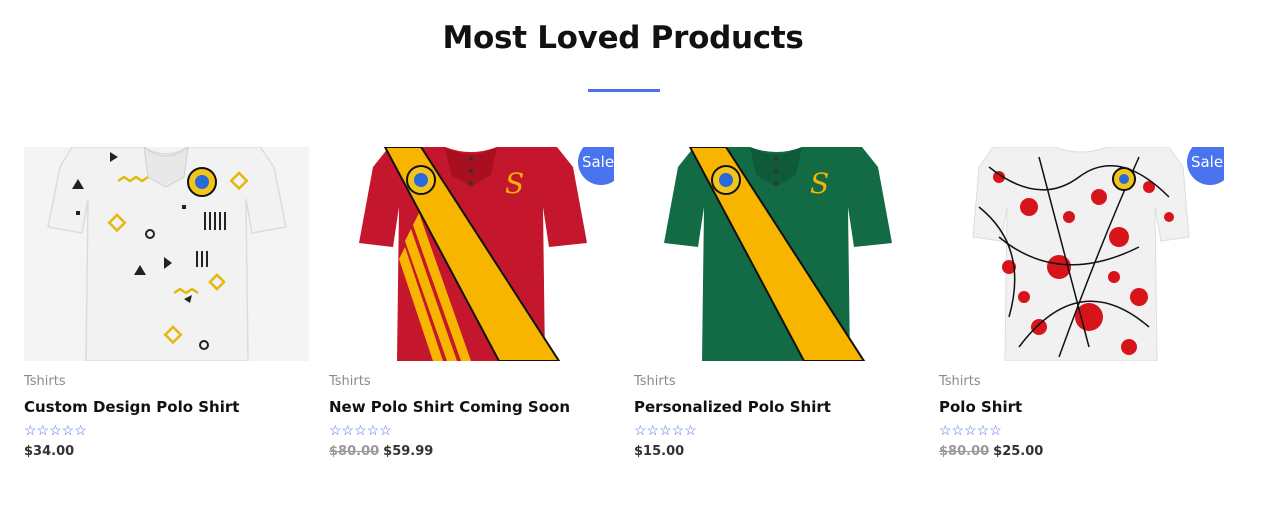 Image resolution: width=1286 pixels, height=519 pixels. I want to click on white-patterned-polo-shirt-icon, so click(166, 254).